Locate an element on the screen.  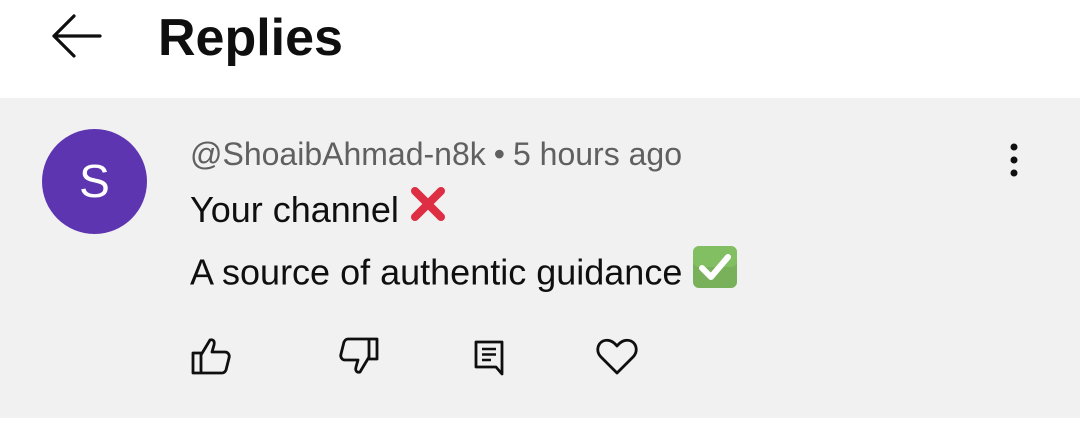
page-title: Replies is located at coordinates (250, 38).